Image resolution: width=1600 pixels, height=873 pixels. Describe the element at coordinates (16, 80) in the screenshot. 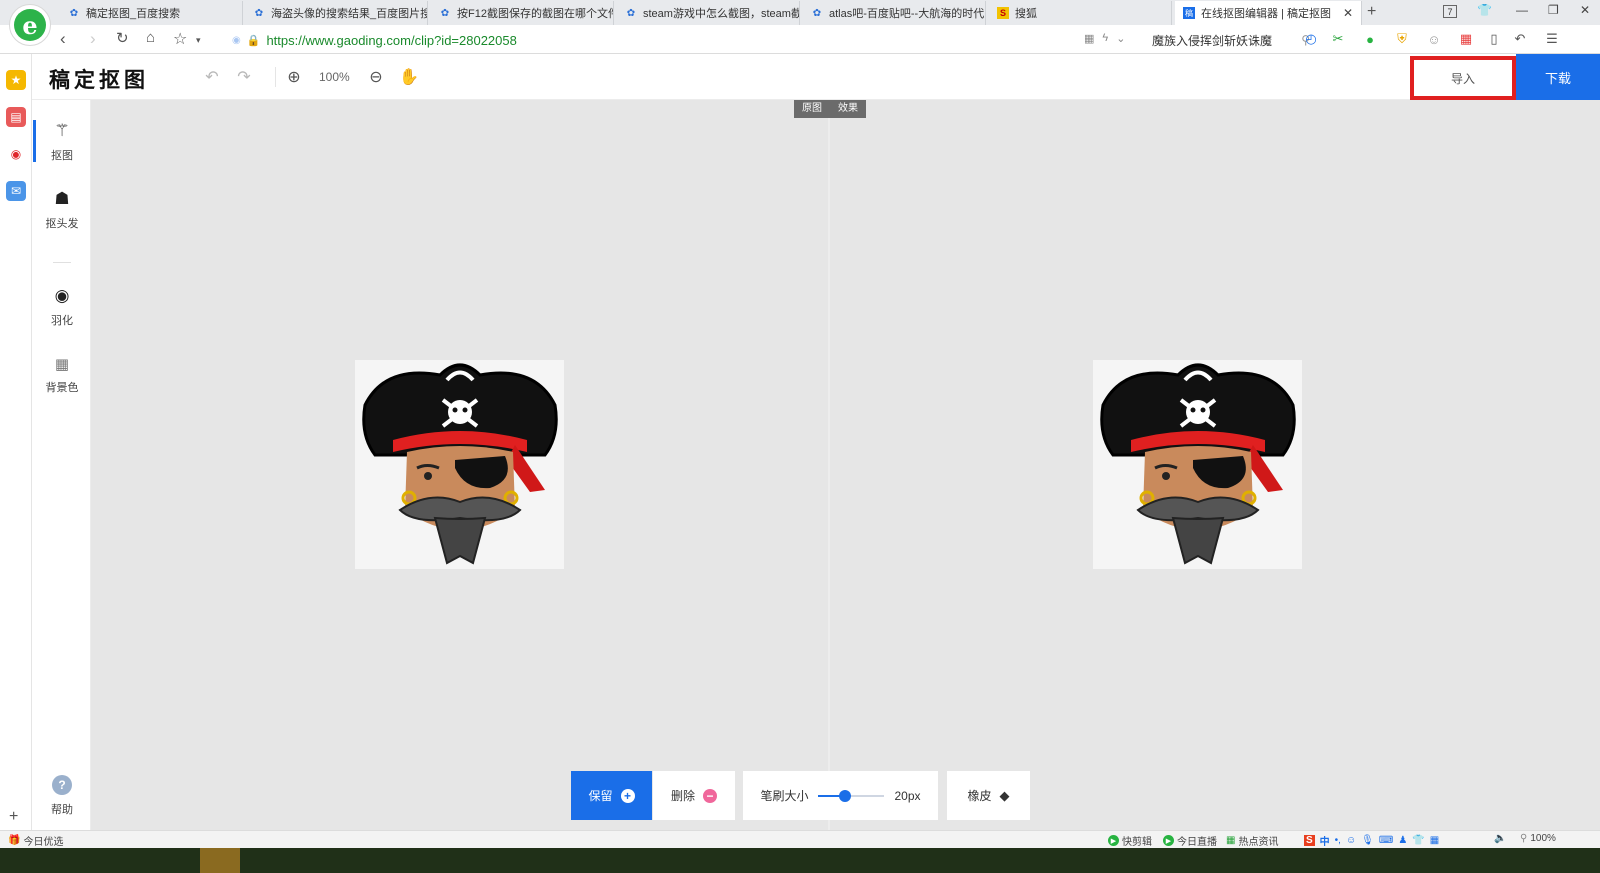

I see `favorites-icon: ★` at that location.